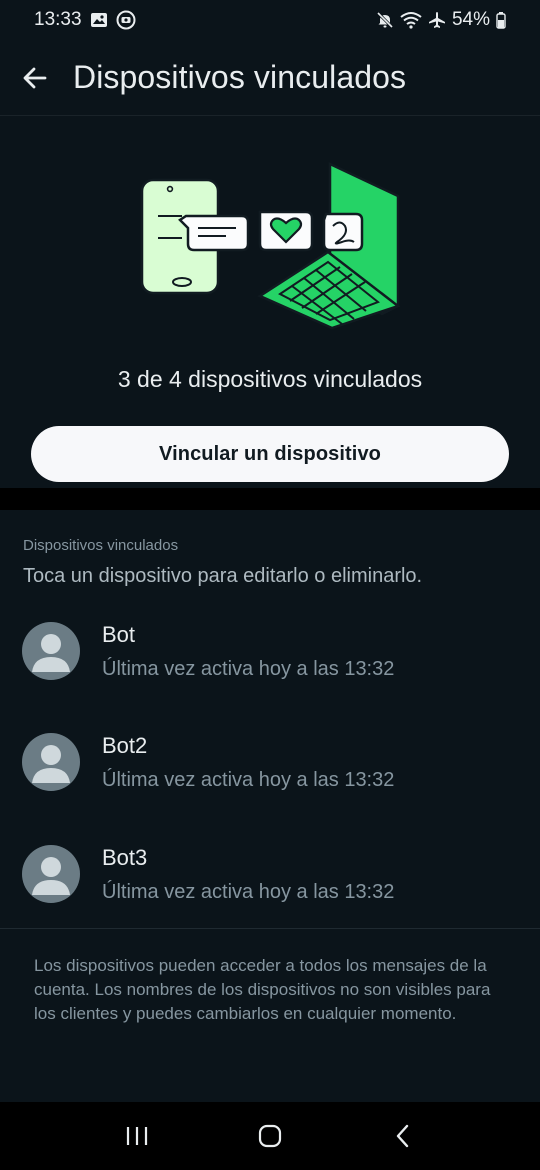  What do you see at coordinates (411, 20) in the screenshot?
I see `wifi-icon` at bounding box center [411, 20].